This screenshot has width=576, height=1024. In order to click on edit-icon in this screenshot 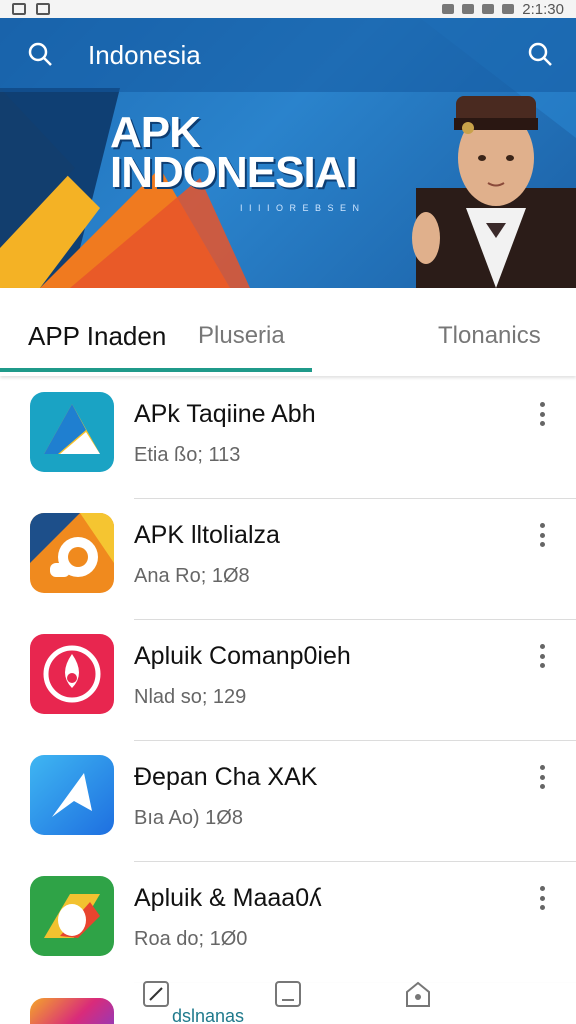, I will do `click(156, 994)`.